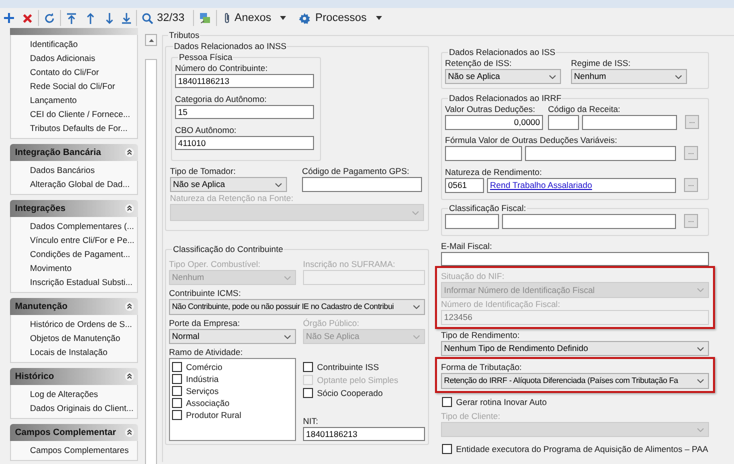 This screenshot has height=464, width=734. What do you see at coordinates (214, 415) in the screenshot?
I see `checkbox-label: Produtor Rural` at bounding box center [214, 415].